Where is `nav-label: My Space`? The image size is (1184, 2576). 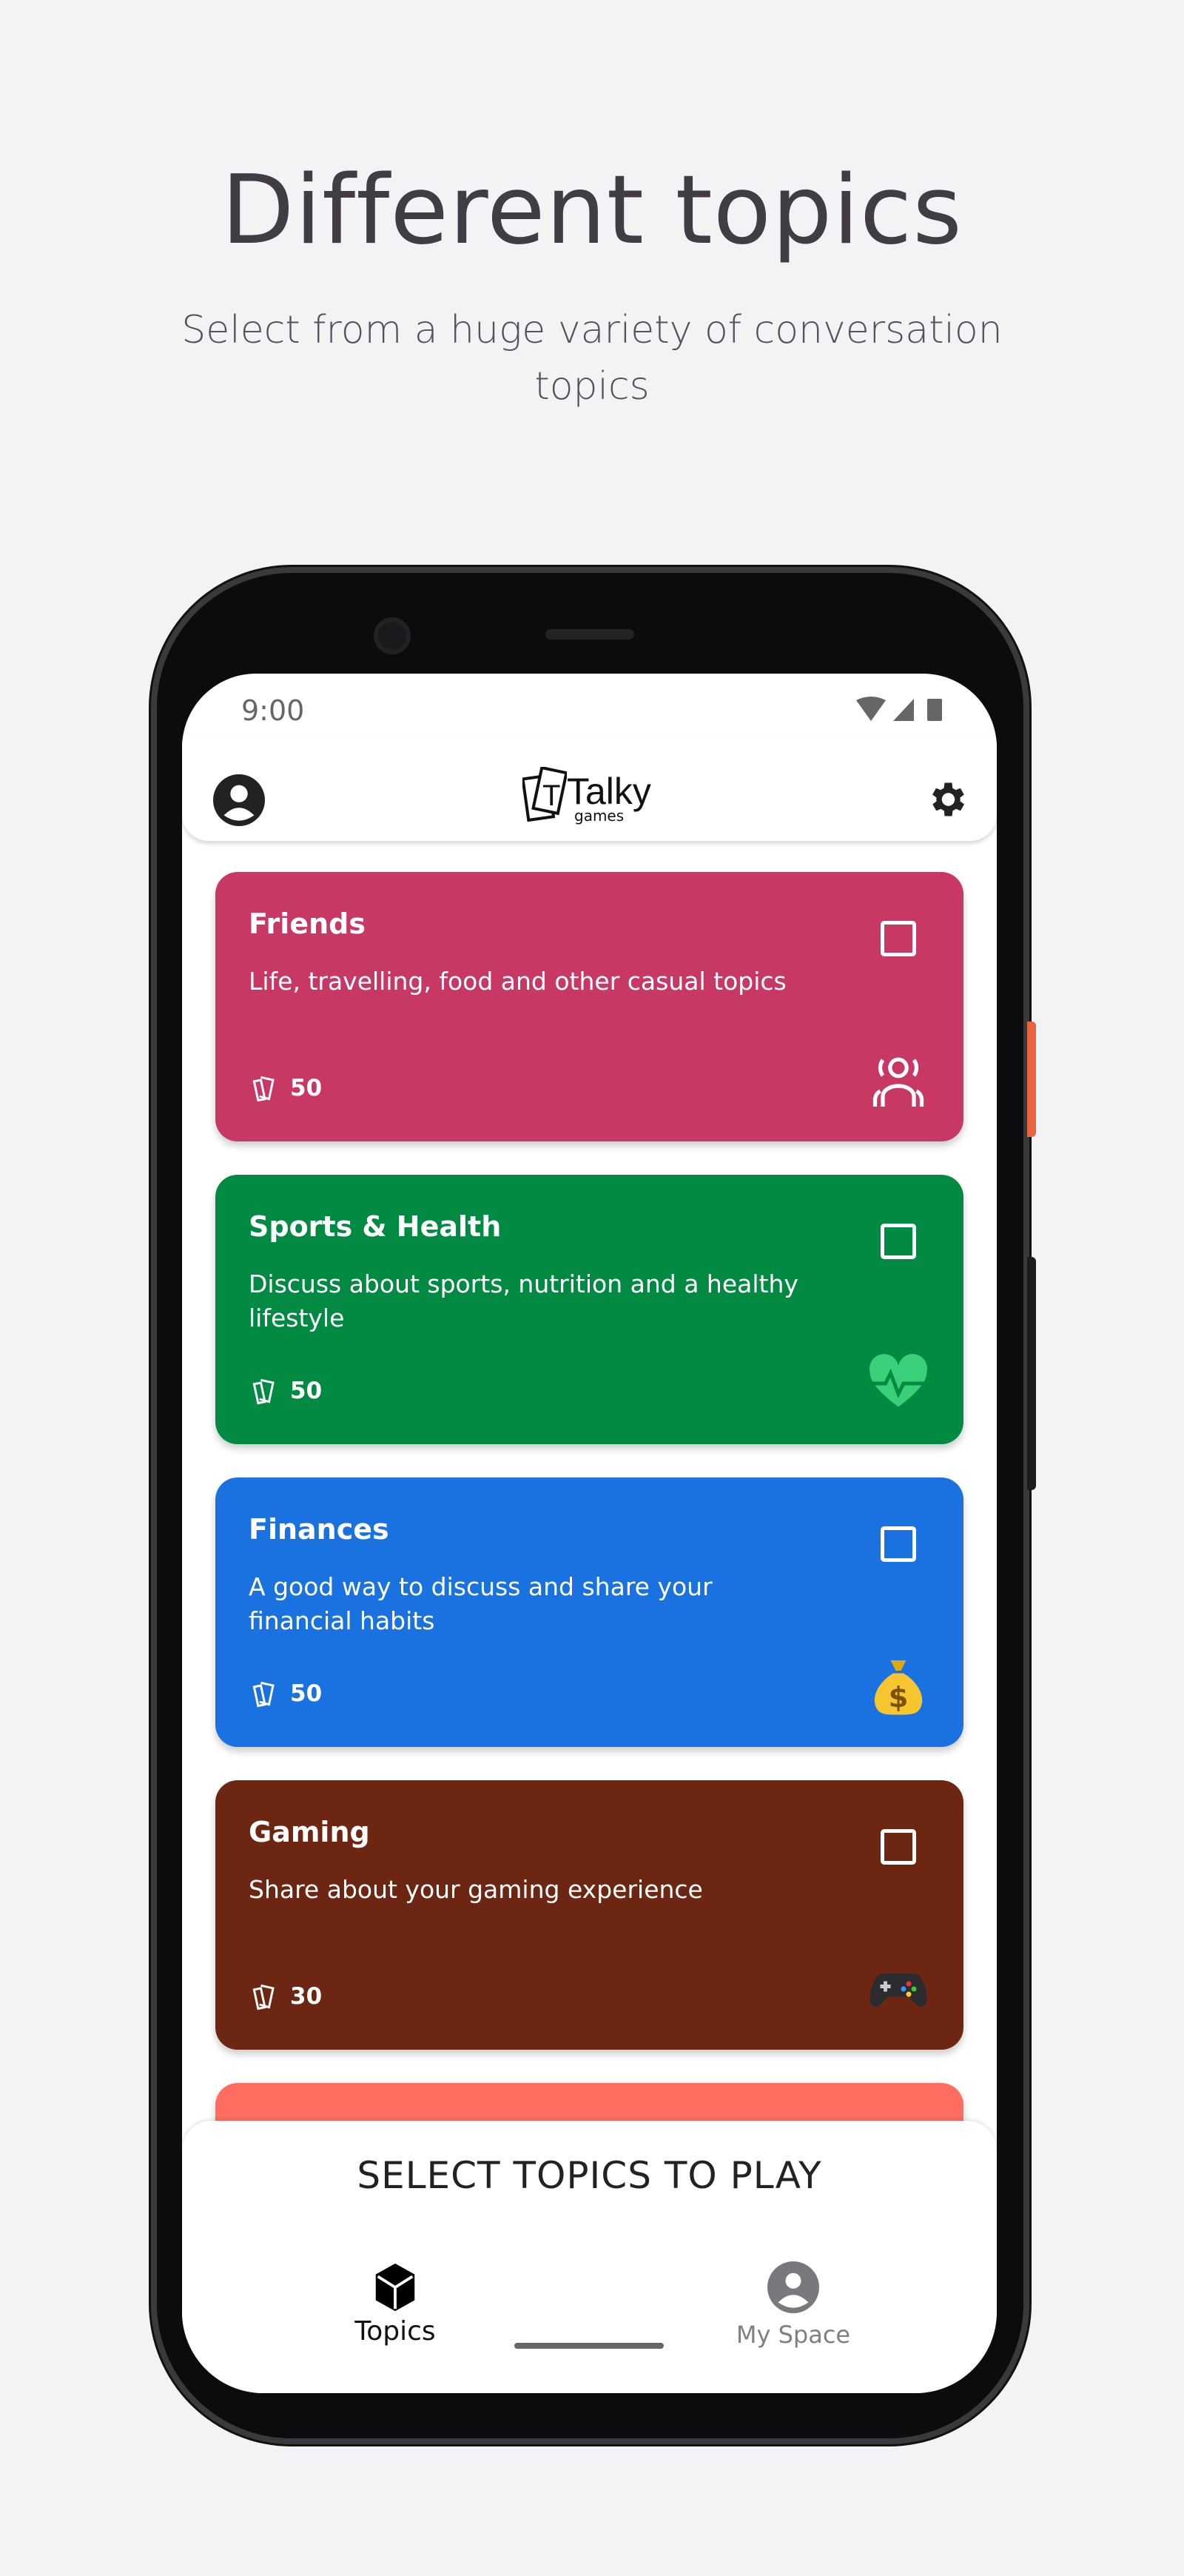
nav-label: My Space is located at coordinates (793, 2335).